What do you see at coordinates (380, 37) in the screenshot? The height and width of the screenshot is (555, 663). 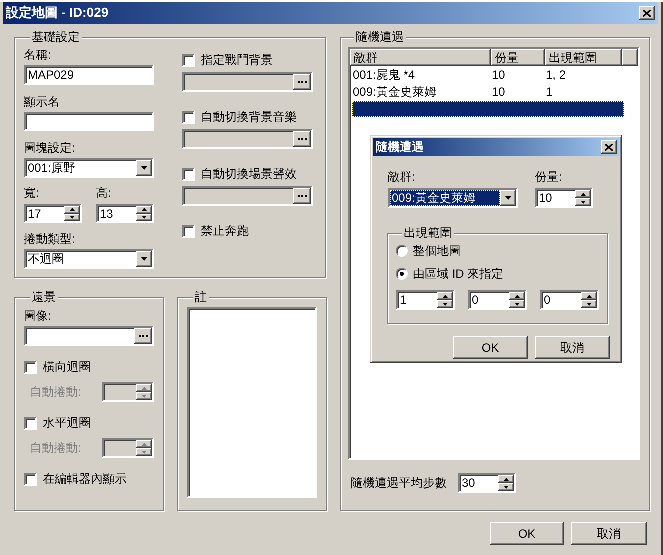 I see `group-title: 隨機遭遇` at bounding box center [380, 37].